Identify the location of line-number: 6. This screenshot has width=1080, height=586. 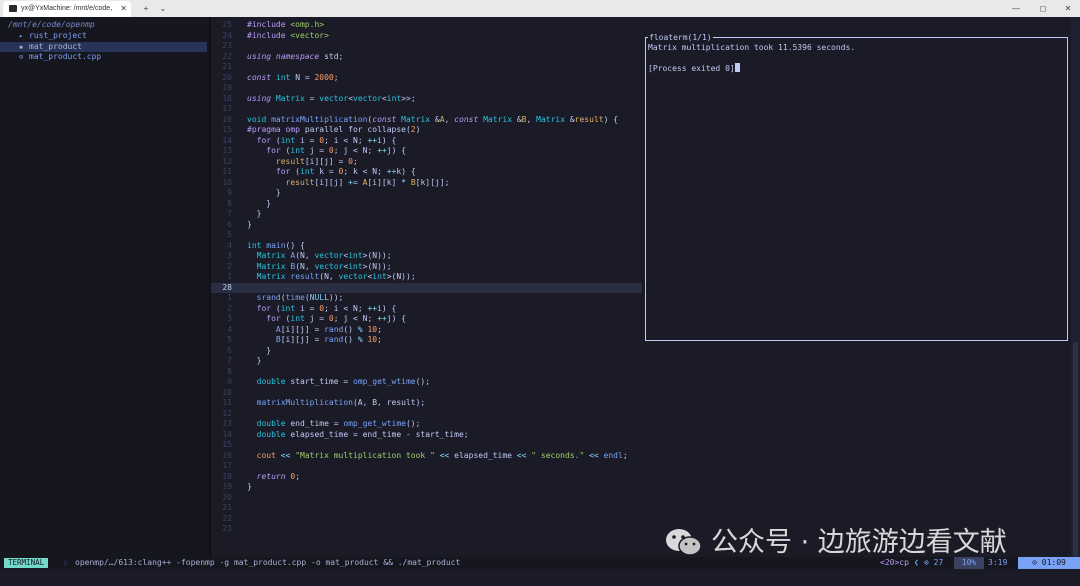
(229, 224).